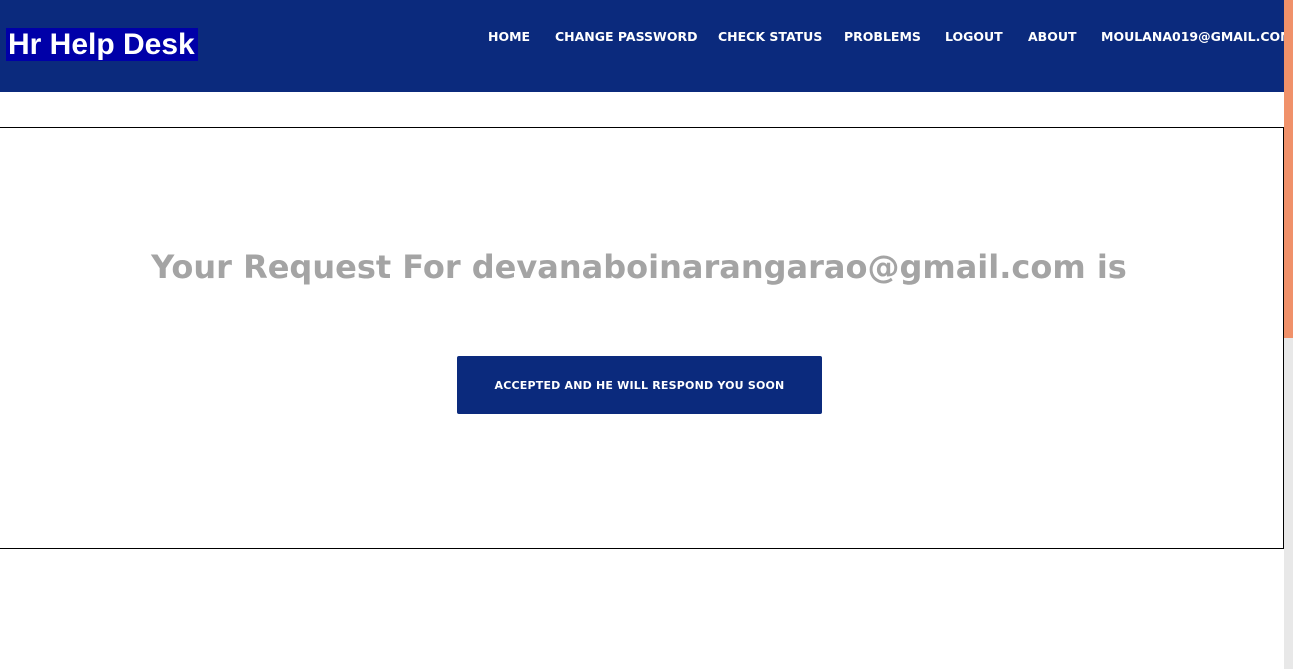 This screenshot has width=1293, height=669. What do you see at coordinates (639, 385) in the screenshot?
I see `request-status-button: ACCEPTED AND HE WILL RESPOND YOU SOON` at bounding box center [639, 385].